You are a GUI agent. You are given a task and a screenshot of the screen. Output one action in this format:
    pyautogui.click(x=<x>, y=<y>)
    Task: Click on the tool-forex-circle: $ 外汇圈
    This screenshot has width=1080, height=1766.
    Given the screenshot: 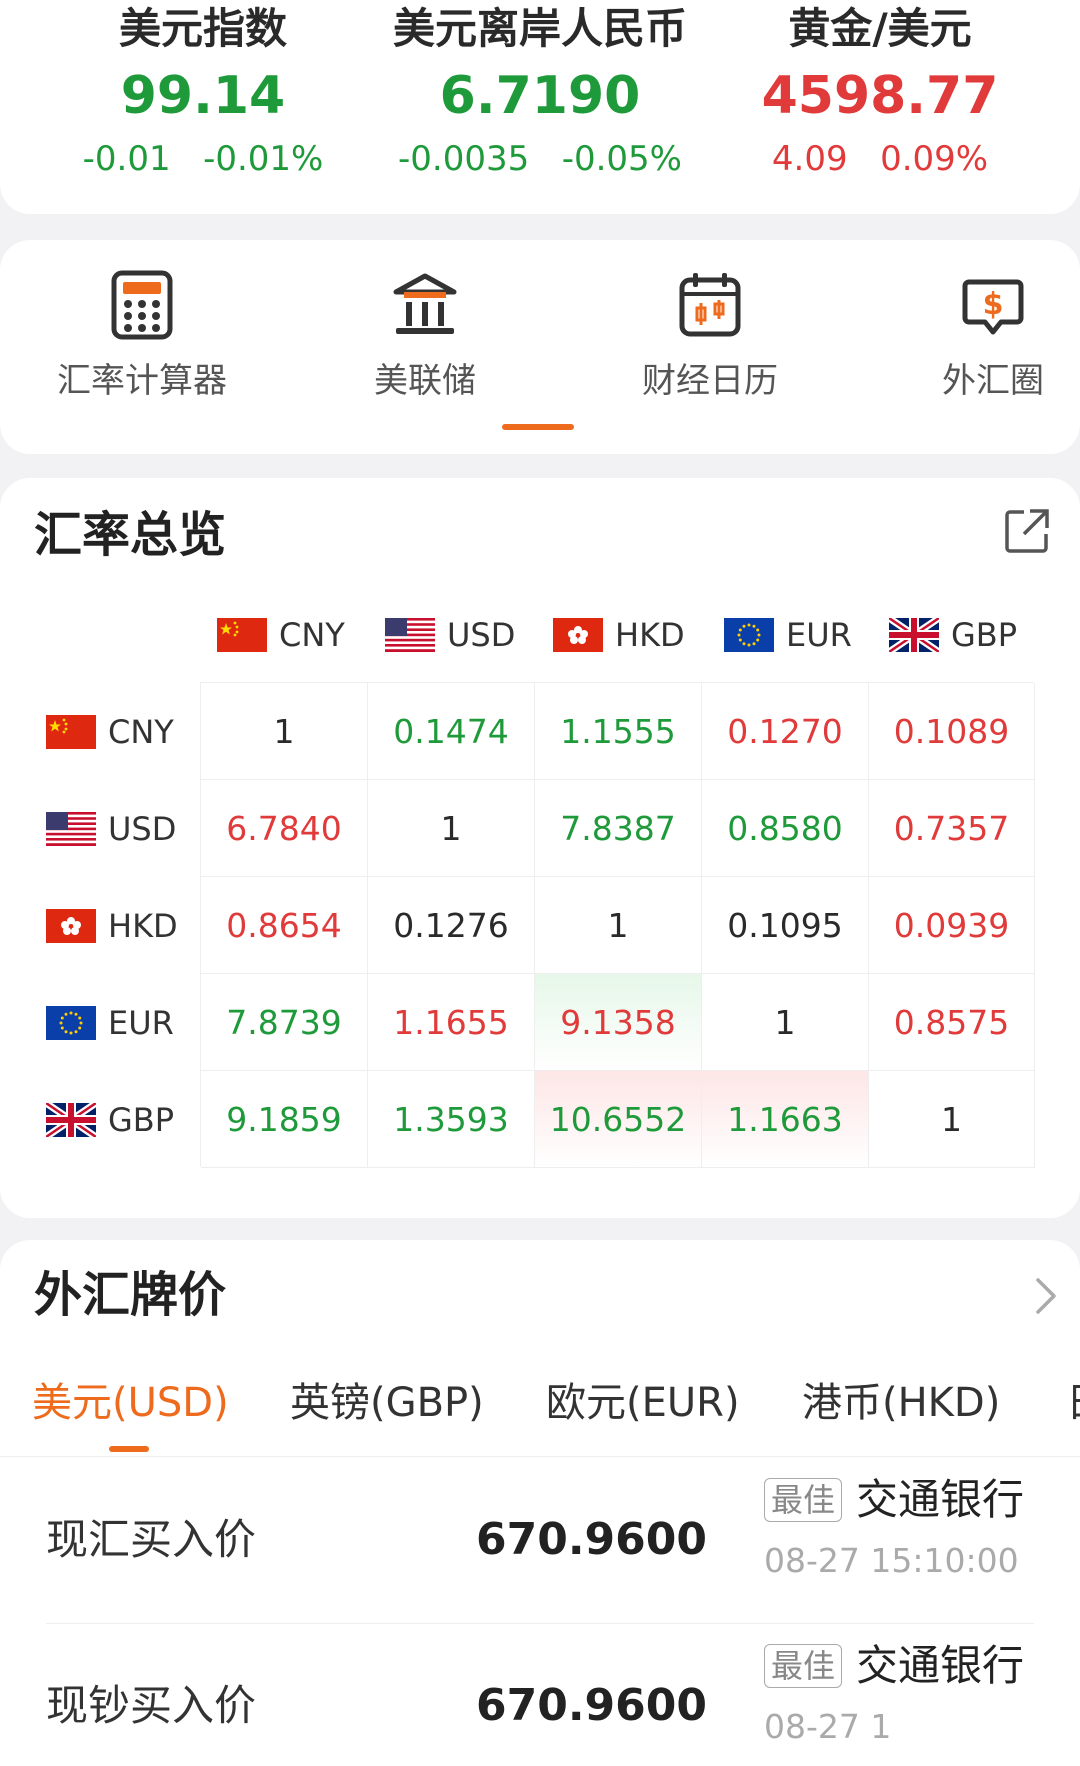 What is the action you would take?
    pyautogui.click(x=969, y=337)
    